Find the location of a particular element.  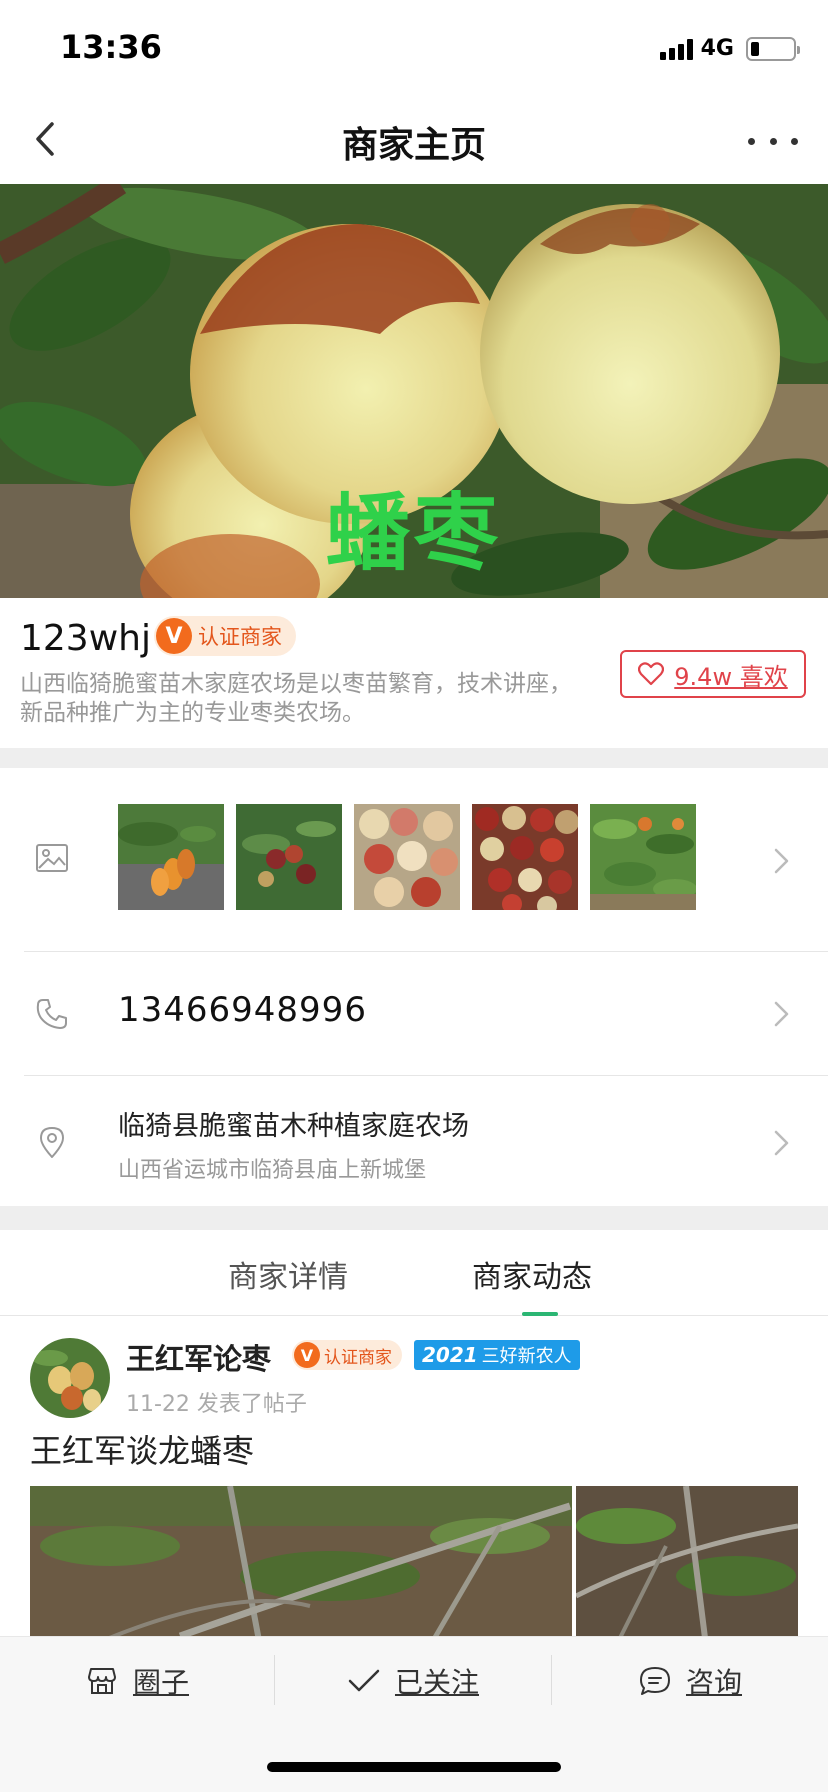

circle-label: 圈子 is located at coordinates (160, 1682).